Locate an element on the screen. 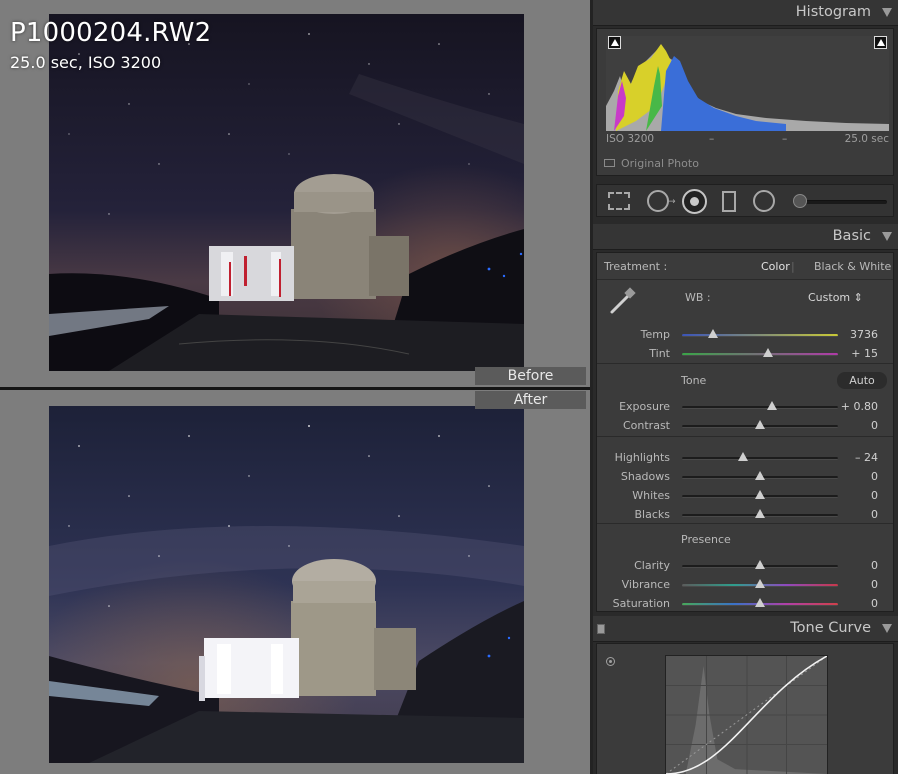 This screenshot has width=898, height=774. temp-value: 3736 is located at coordinates (864, 334).